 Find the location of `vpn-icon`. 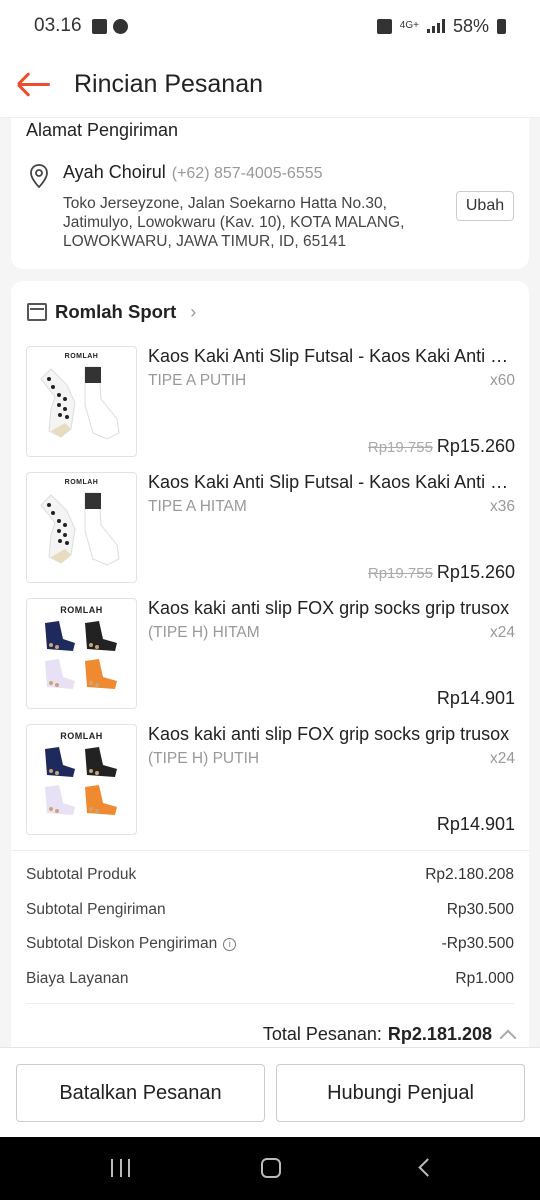

vpn-icon is located at coordinates (384, 26).